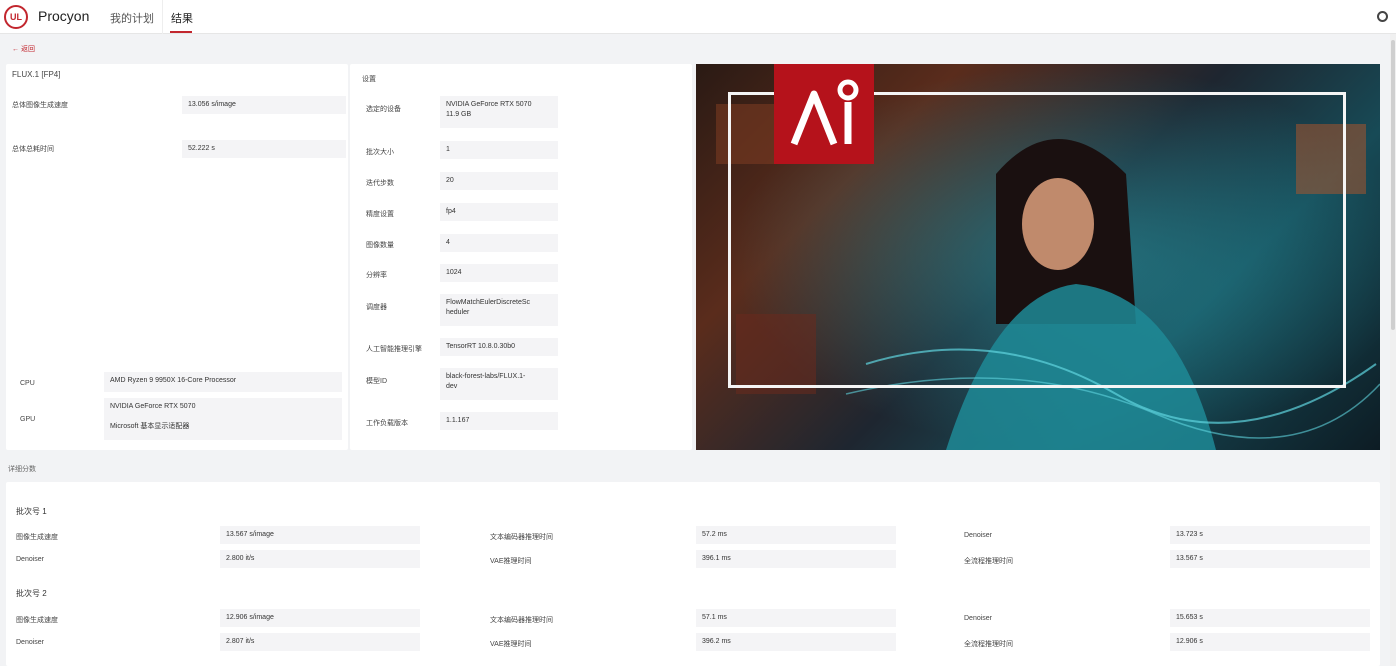 Image resolution: width=1396 pixels, height=666 pixels. What do you see at coordinates (33, 149) in the screenshot?
I see `metric-label: 总体总耗时间` at bounding box center [33, 149].